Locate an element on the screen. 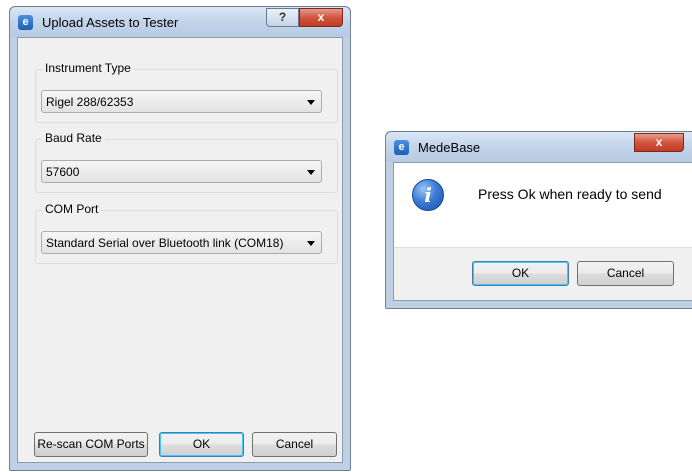 The width and height of the screenshot is (692, 472). help-button: ? is located at coordinates (282, 17).